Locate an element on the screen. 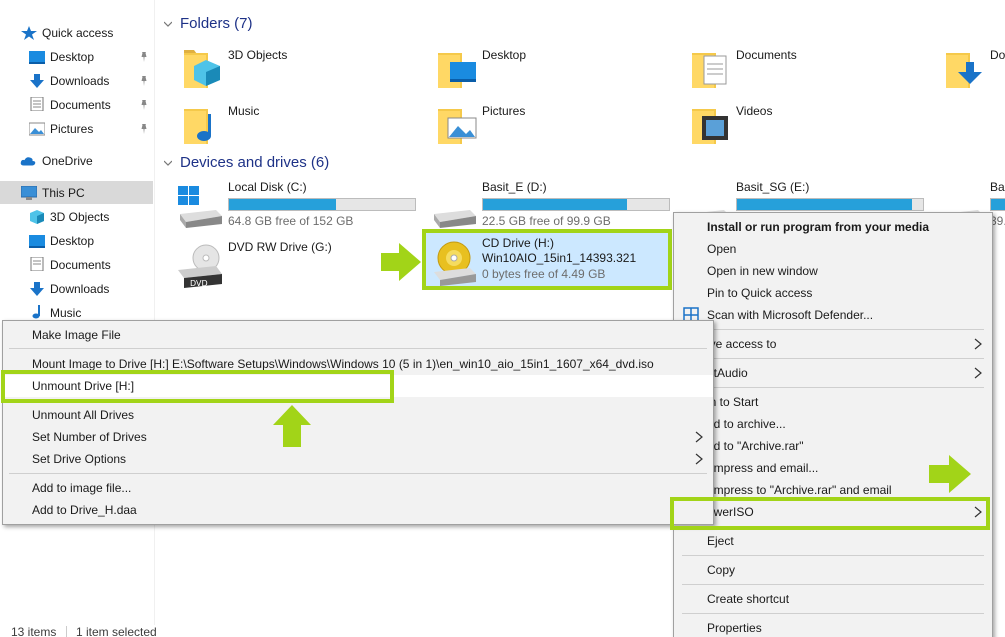  menu-label: Open is located at coordinates (722, 249).